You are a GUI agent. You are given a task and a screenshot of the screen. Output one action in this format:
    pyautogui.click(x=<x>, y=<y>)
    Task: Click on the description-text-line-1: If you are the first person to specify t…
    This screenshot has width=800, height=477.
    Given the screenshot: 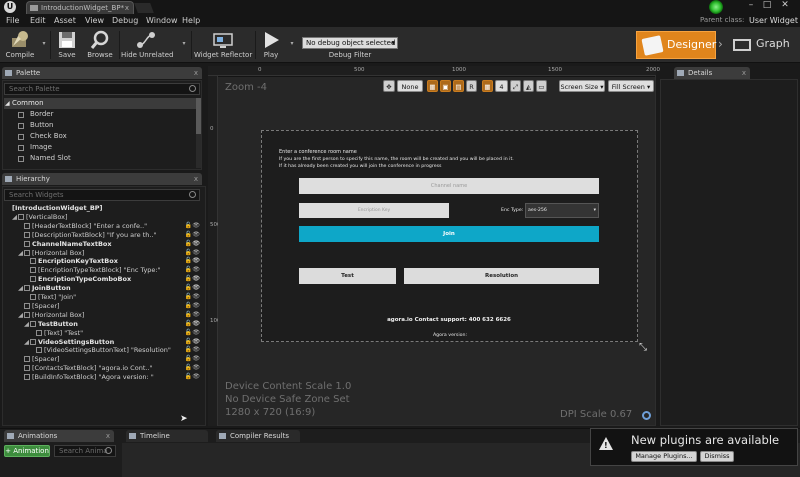 What is the action you would take?
    pyautogui.click(x=396, y=159)
    